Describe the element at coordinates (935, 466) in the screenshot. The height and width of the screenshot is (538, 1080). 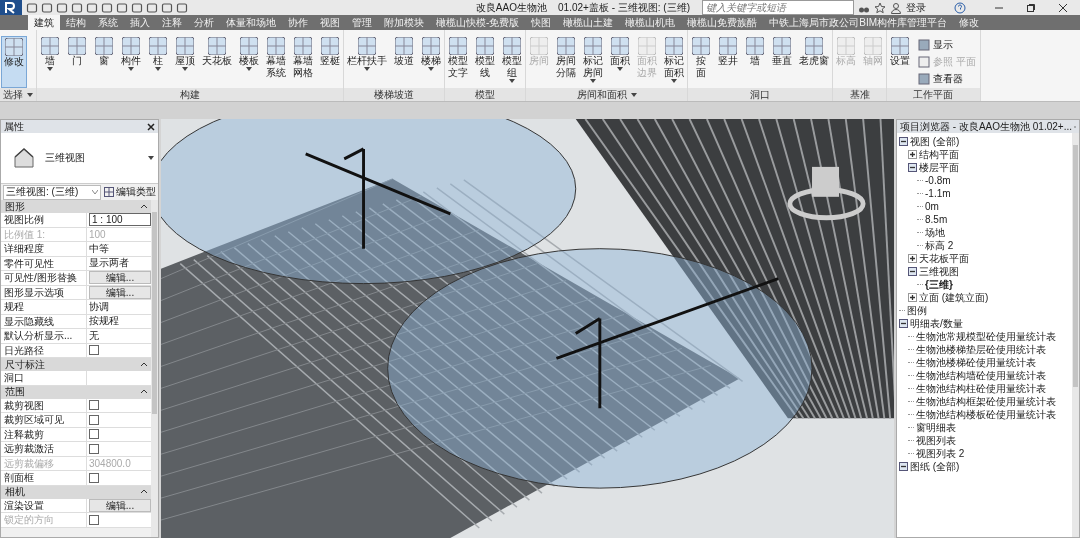
I see `tree-item: 图纸 (全部)` at that location.